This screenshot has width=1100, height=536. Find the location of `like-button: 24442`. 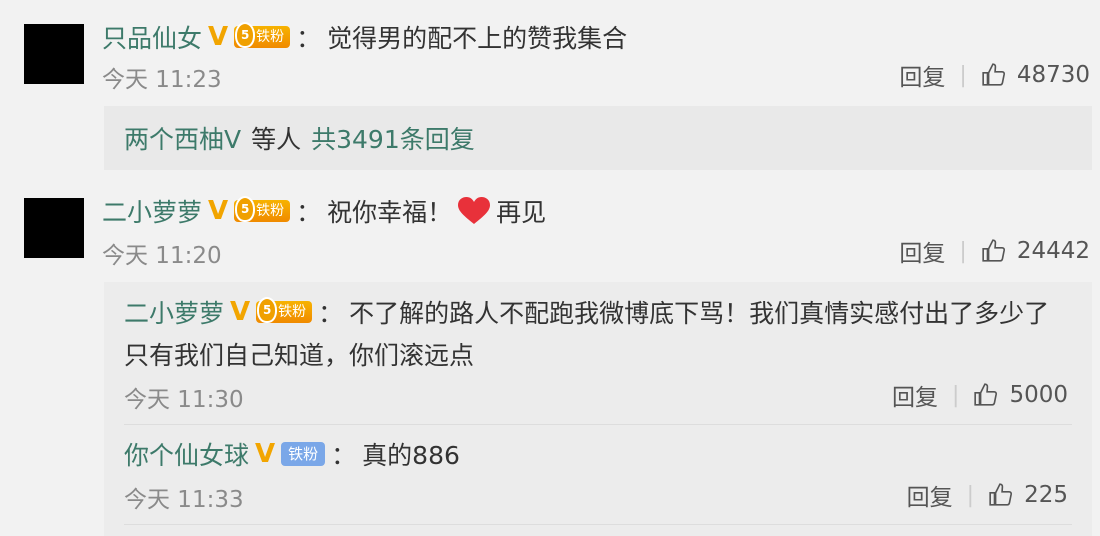

like-button: 24442 is located at coordinates (1035, 251).